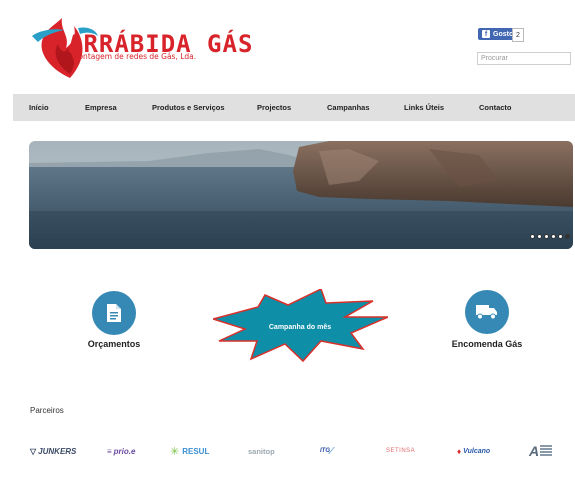 This screenshot has width=575, height=487. I want to click on nav-item-empresa: Empresa, so click(101, 107).